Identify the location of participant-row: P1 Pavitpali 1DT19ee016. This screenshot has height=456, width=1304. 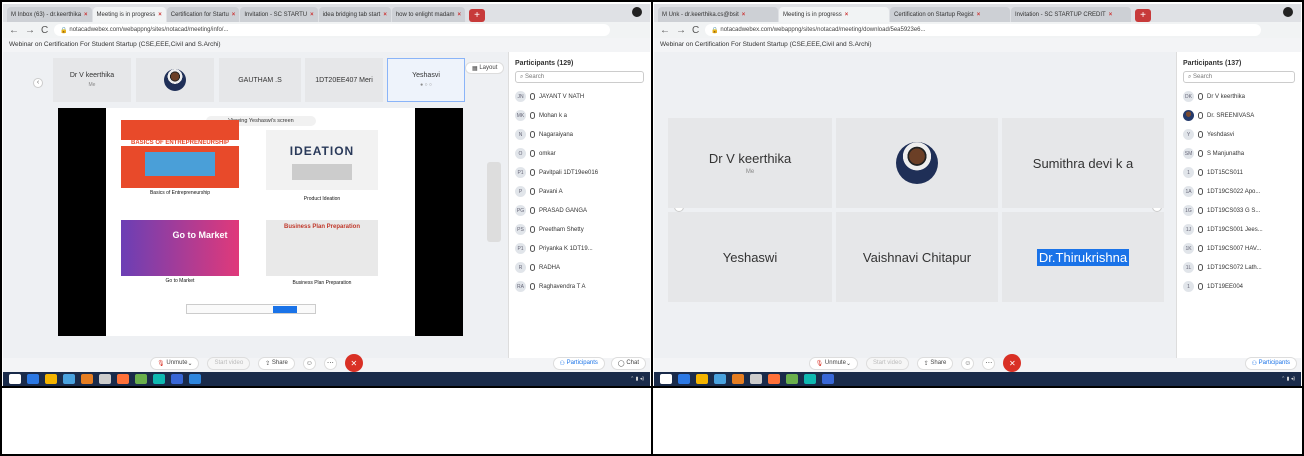
(579, 172).